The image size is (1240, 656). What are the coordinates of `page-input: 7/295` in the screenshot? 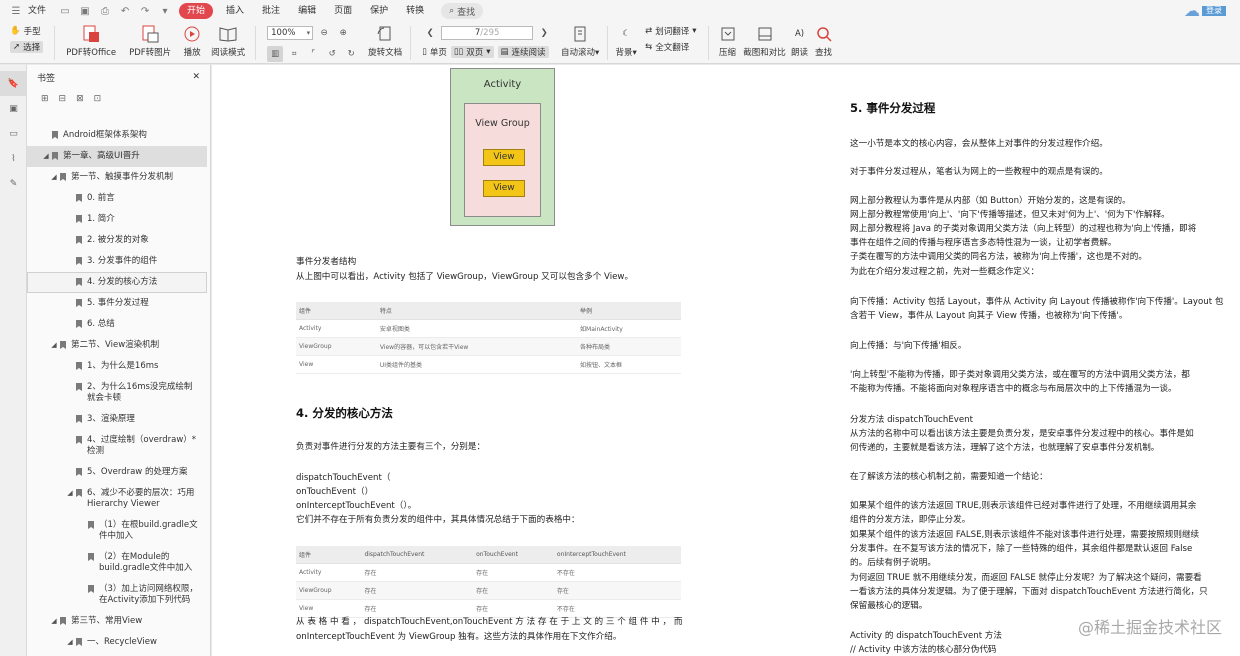 It's located at (487, 33).